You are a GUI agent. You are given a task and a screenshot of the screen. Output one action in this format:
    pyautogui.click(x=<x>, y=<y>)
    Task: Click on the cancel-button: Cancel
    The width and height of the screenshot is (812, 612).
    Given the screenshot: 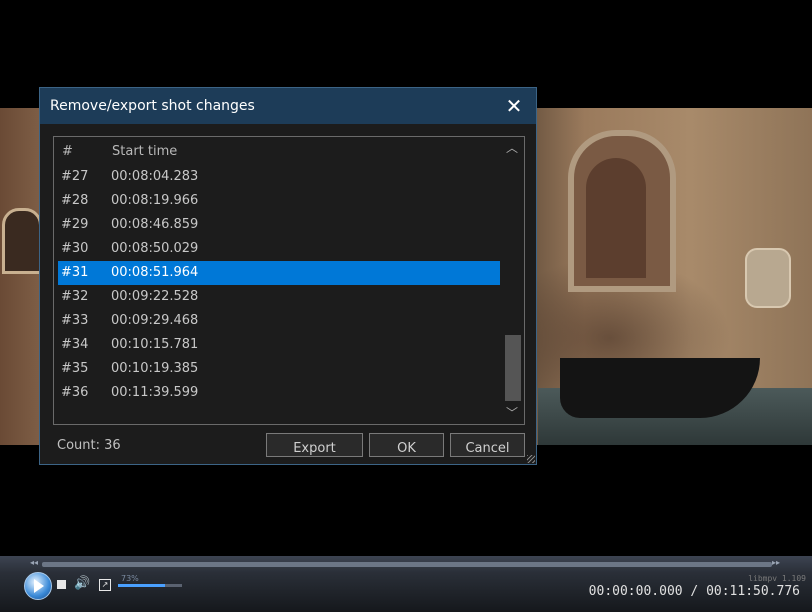 What is the action you would take?
    pyautogui.click(x=487, y=445)
    